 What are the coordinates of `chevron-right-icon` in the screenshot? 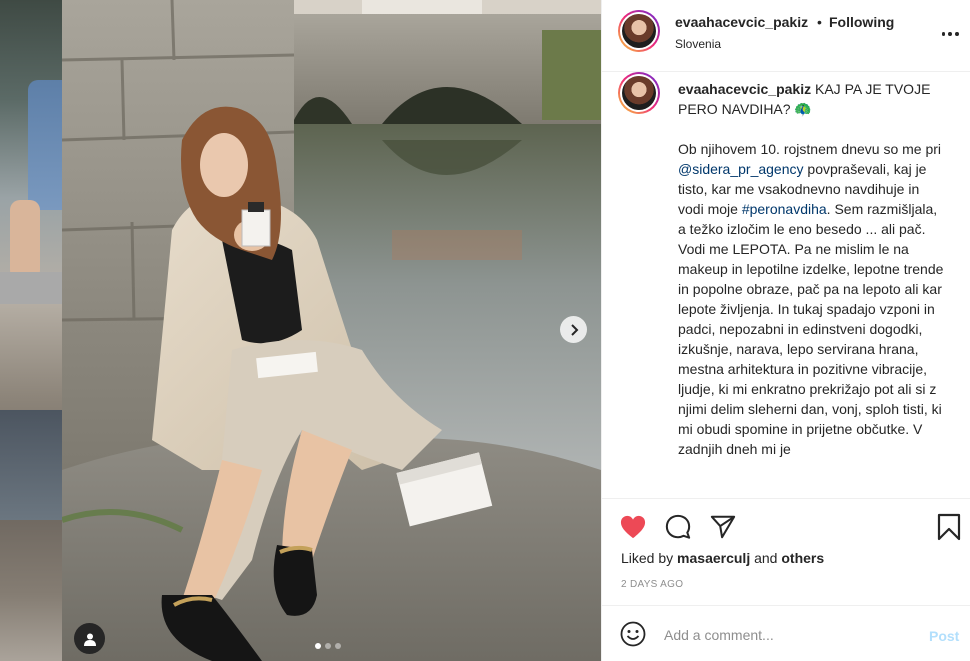 It's located at (574, 329).